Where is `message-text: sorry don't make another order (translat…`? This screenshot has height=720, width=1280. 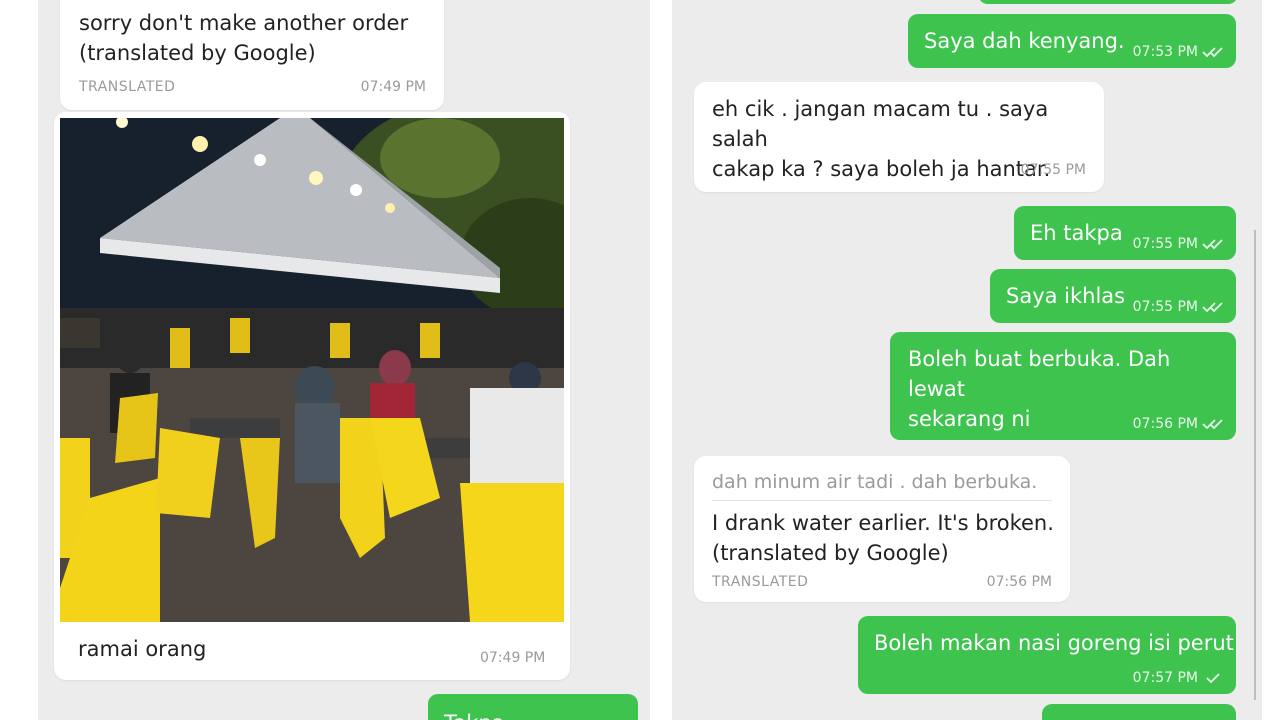 message-text: sorry don't make another order (translat… is located at coordinates (244, 38).